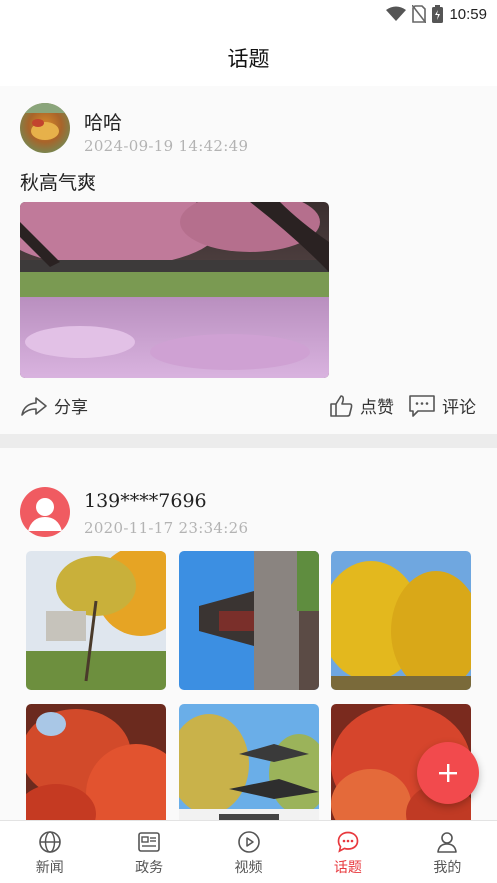 This screenshot has width=497, height=883. I want to click on share-button: 分享, so click(54, 405).